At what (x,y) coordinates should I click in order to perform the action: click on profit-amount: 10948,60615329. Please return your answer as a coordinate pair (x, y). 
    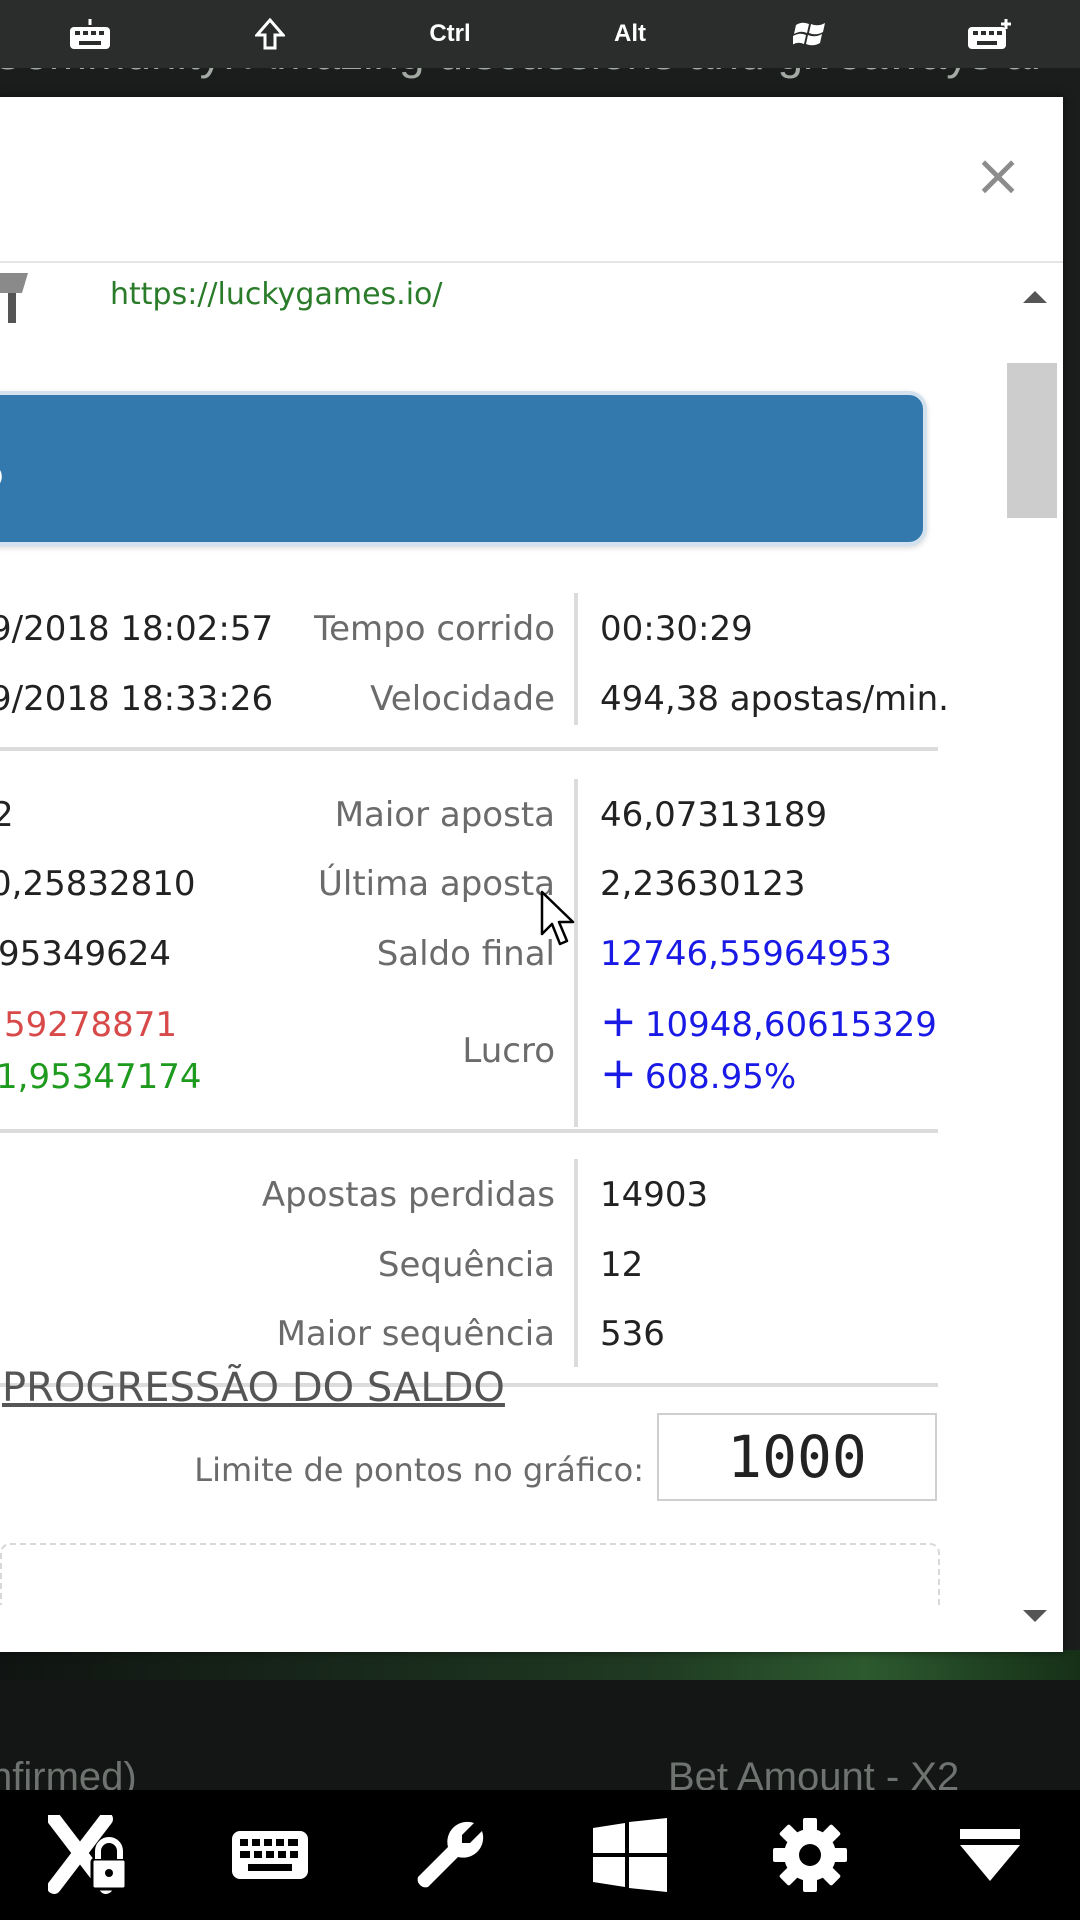
    Looking at the image, I should click on (790, 1025).